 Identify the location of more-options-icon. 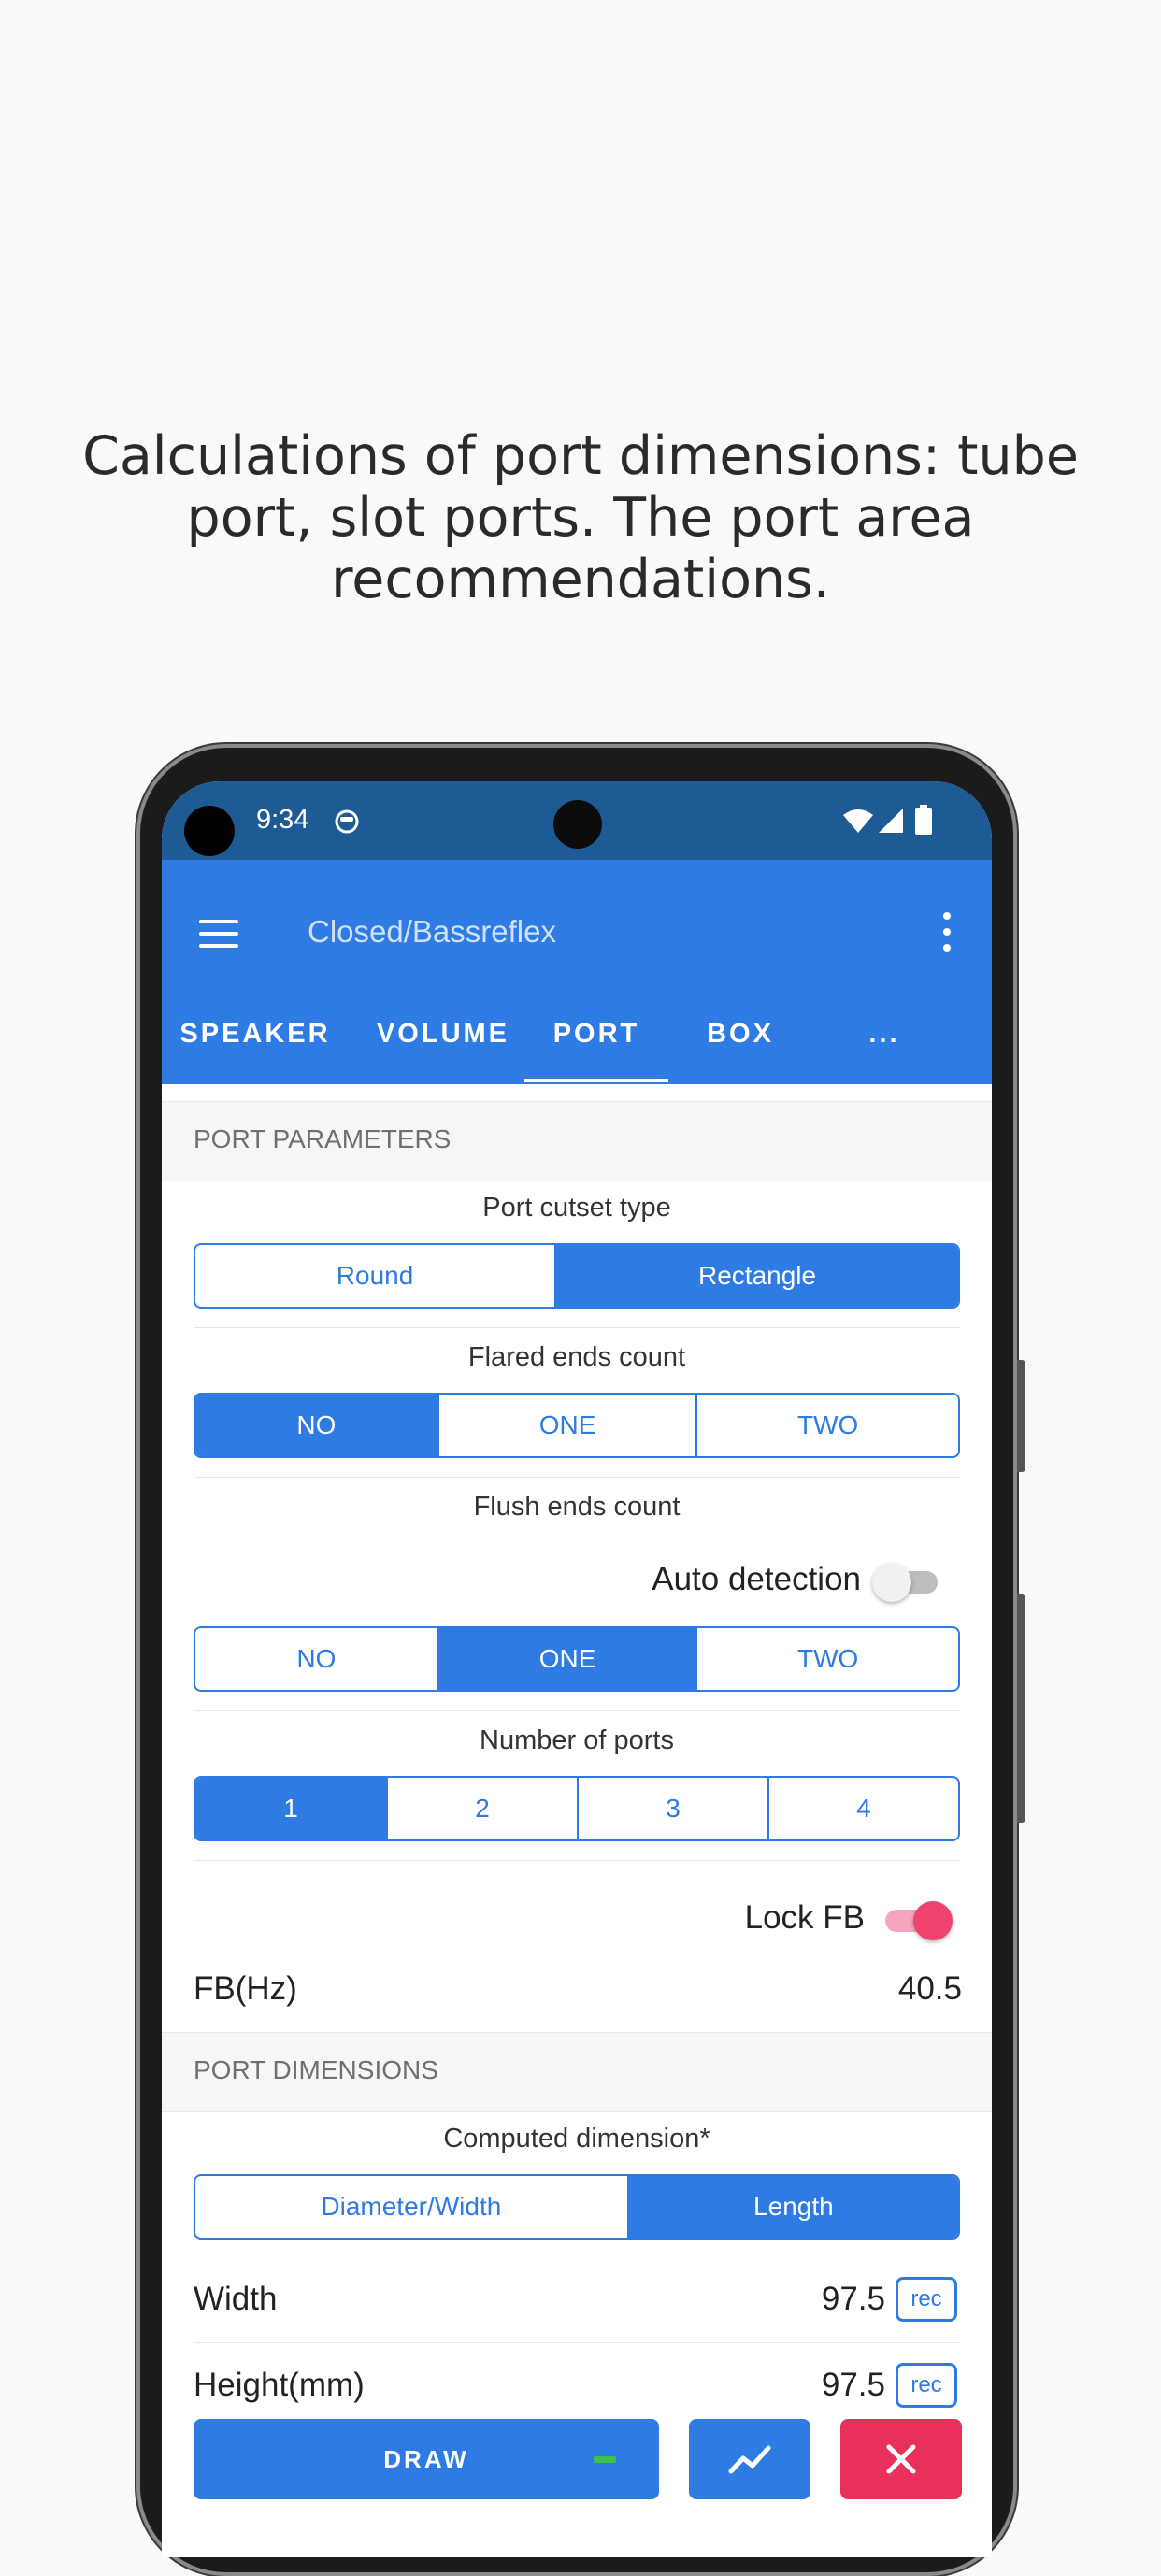
(947, 932).